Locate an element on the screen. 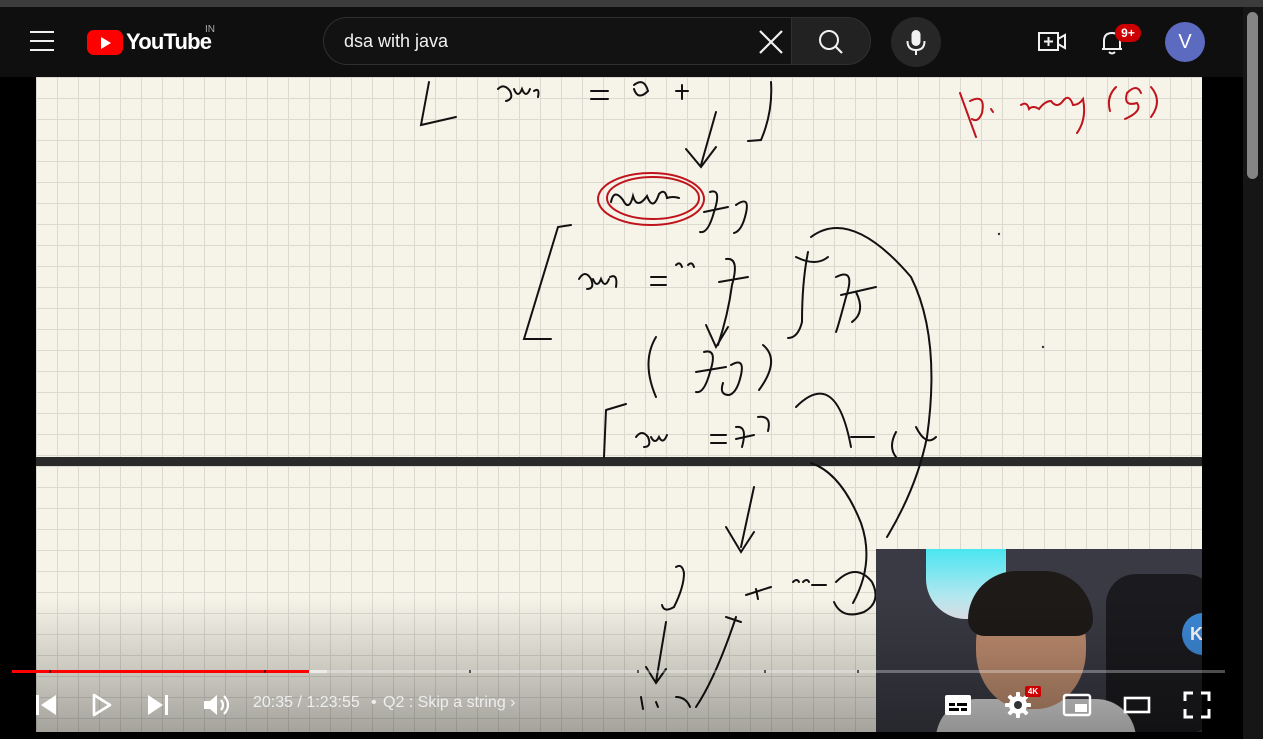  chapter-title-button: Q2 : Skip a string › is located at coordinates (449, 703).